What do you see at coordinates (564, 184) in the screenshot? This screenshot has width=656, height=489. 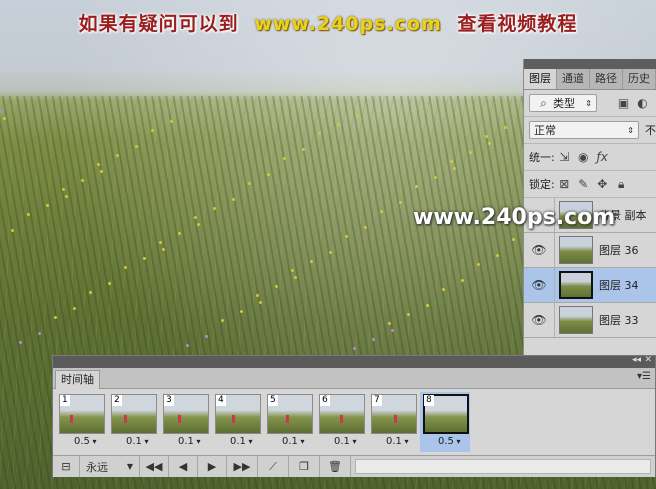 I see `lock-transparent-icon: ⊠` at bounding box center [564, 184].